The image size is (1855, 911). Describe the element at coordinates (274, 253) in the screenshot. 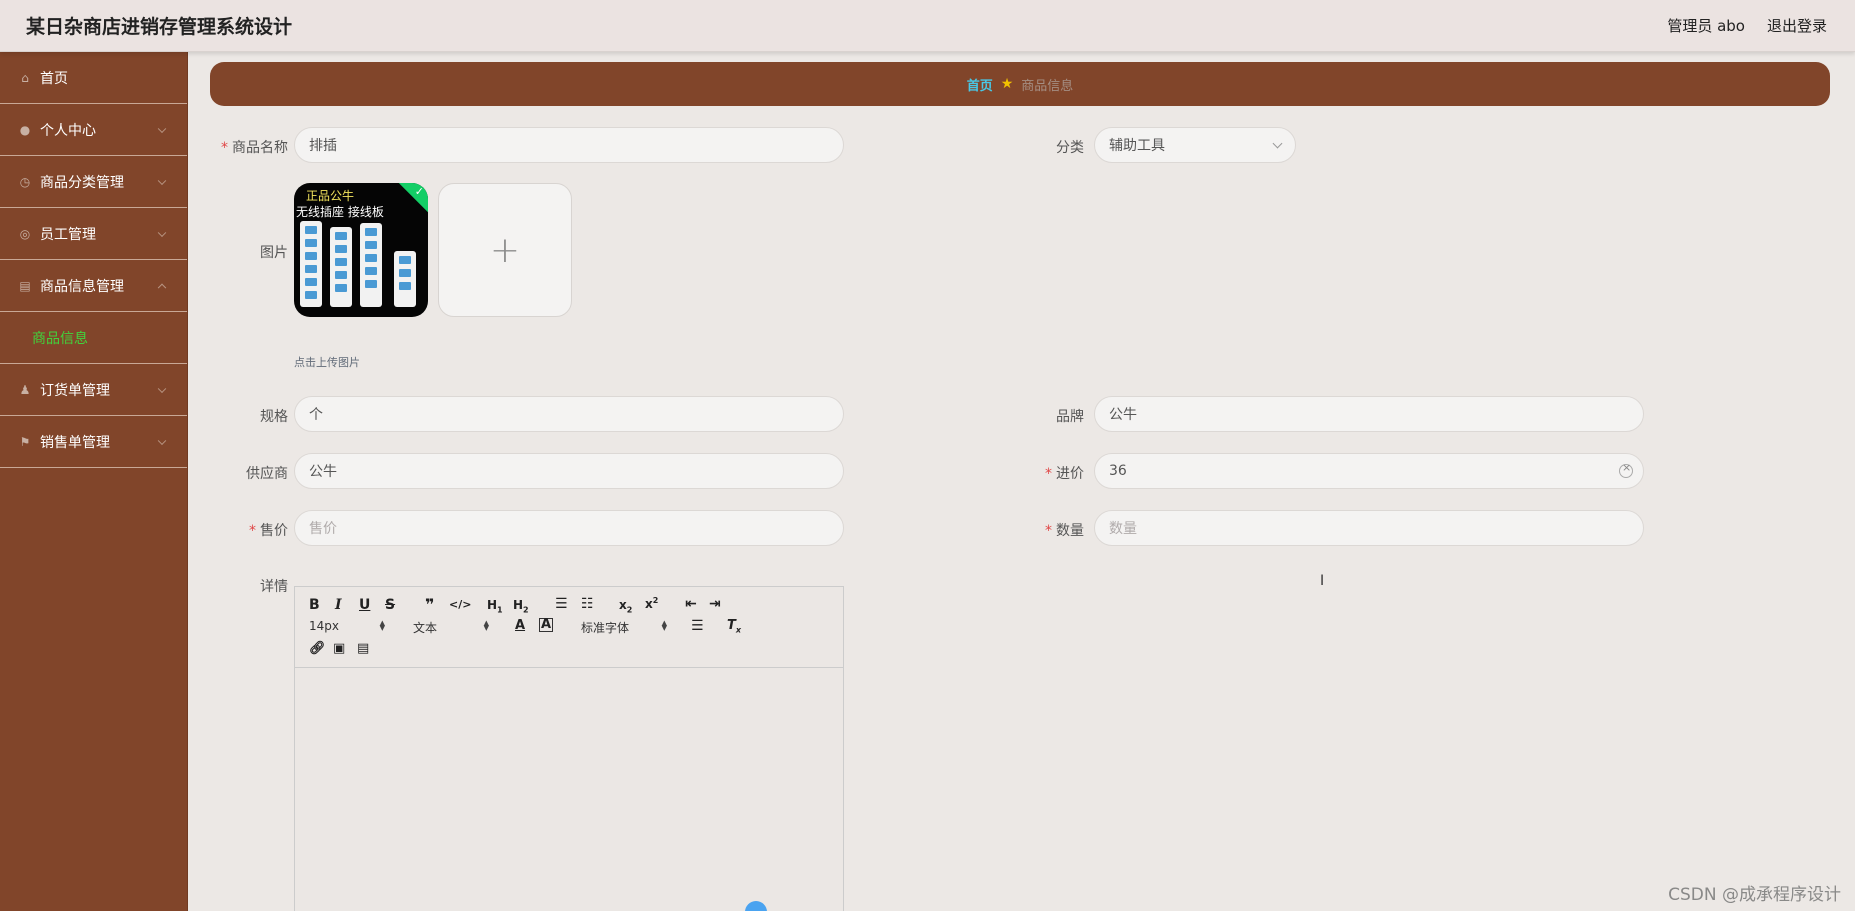

I see `image-label: 图片` at that location.